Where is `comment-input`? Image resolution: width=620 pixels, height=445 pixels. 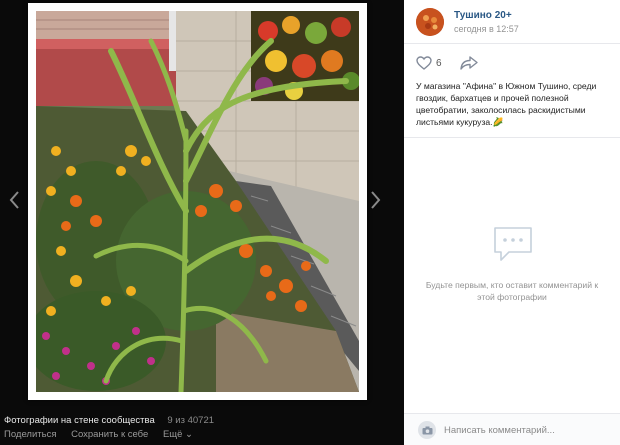
comment-input is located at coordinates (529, 430).